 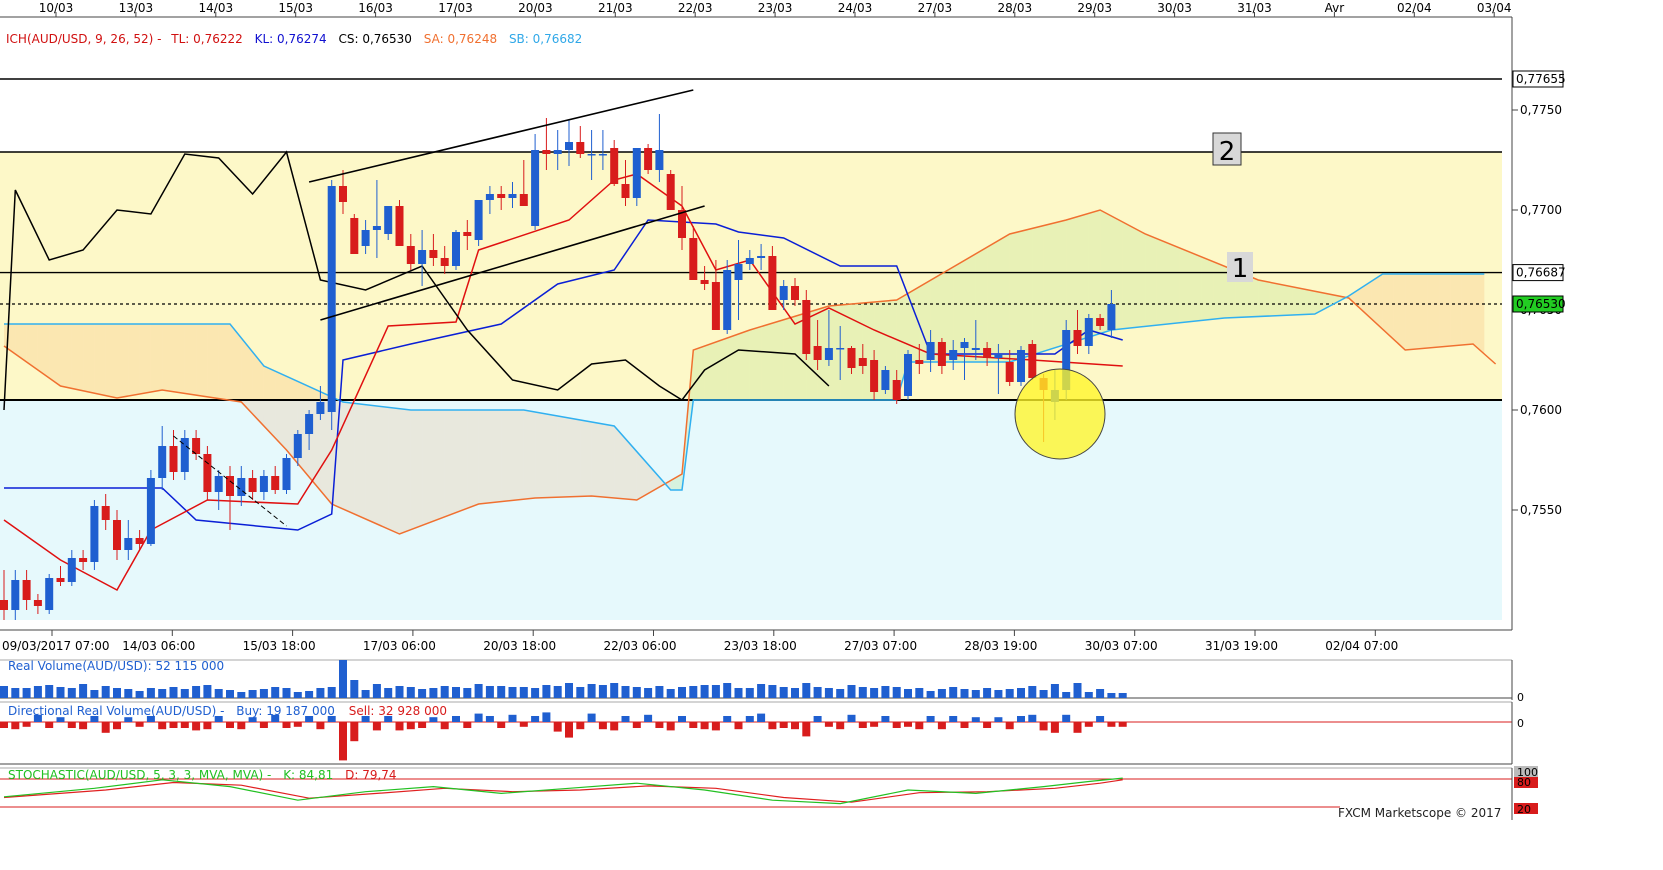 I want to click on zone-label-2-text: 2, so click(x=1227, y=152).